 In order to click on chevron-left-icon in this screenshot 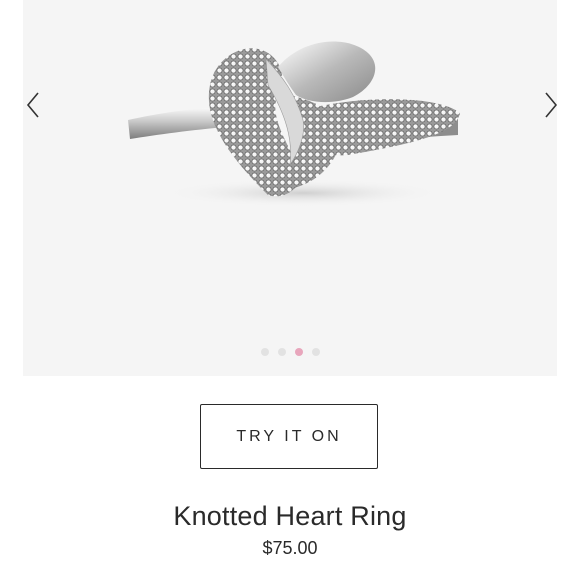, I will do `click(32, 105)`.